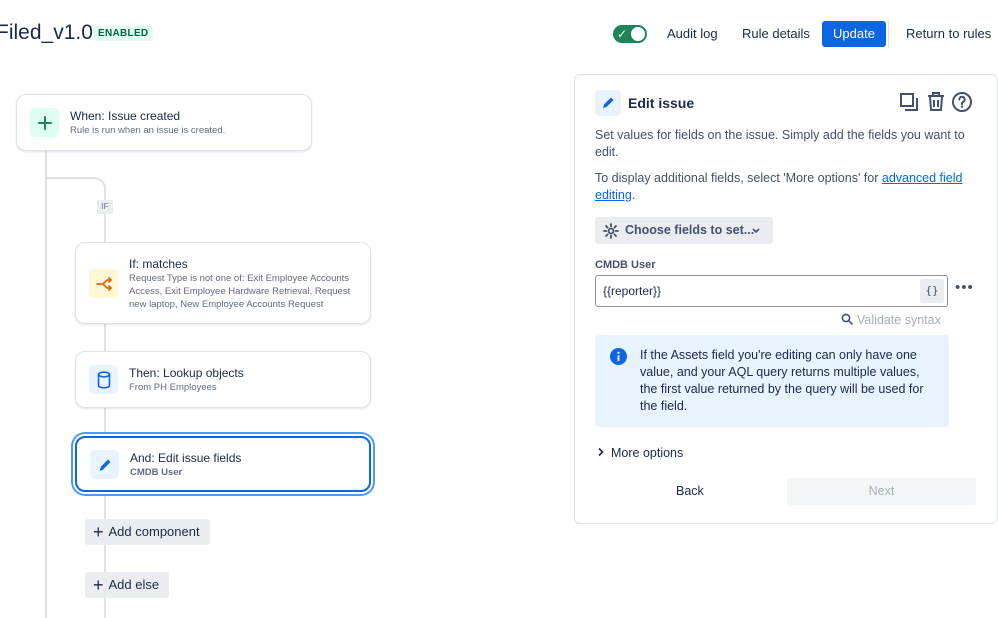 This screenshot has height=618, width=998. Describe the element at coordinates (618, 359) in the screenshot. I see `info-icon` at that location.